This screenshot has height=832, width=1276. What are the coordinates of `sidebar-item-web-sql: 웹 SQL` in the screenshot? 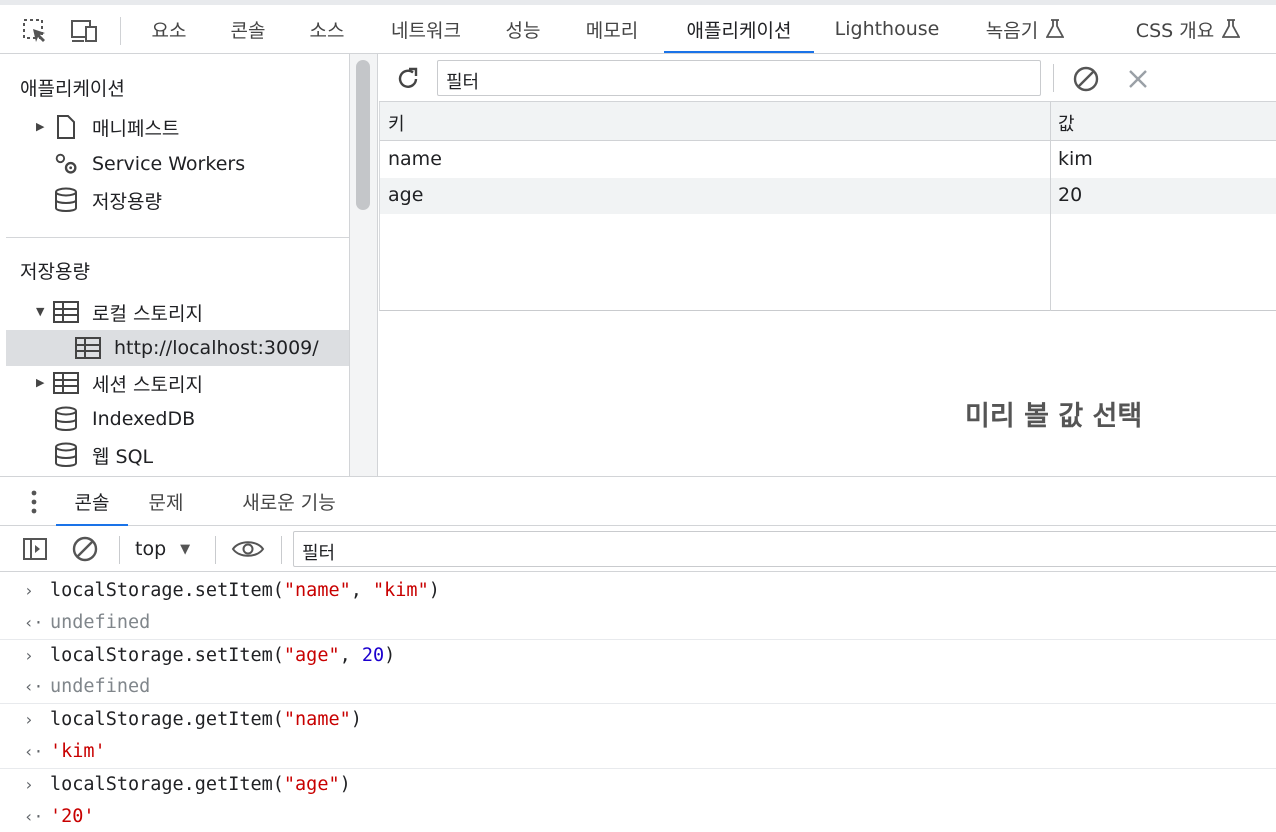 It's located at (177, 455).